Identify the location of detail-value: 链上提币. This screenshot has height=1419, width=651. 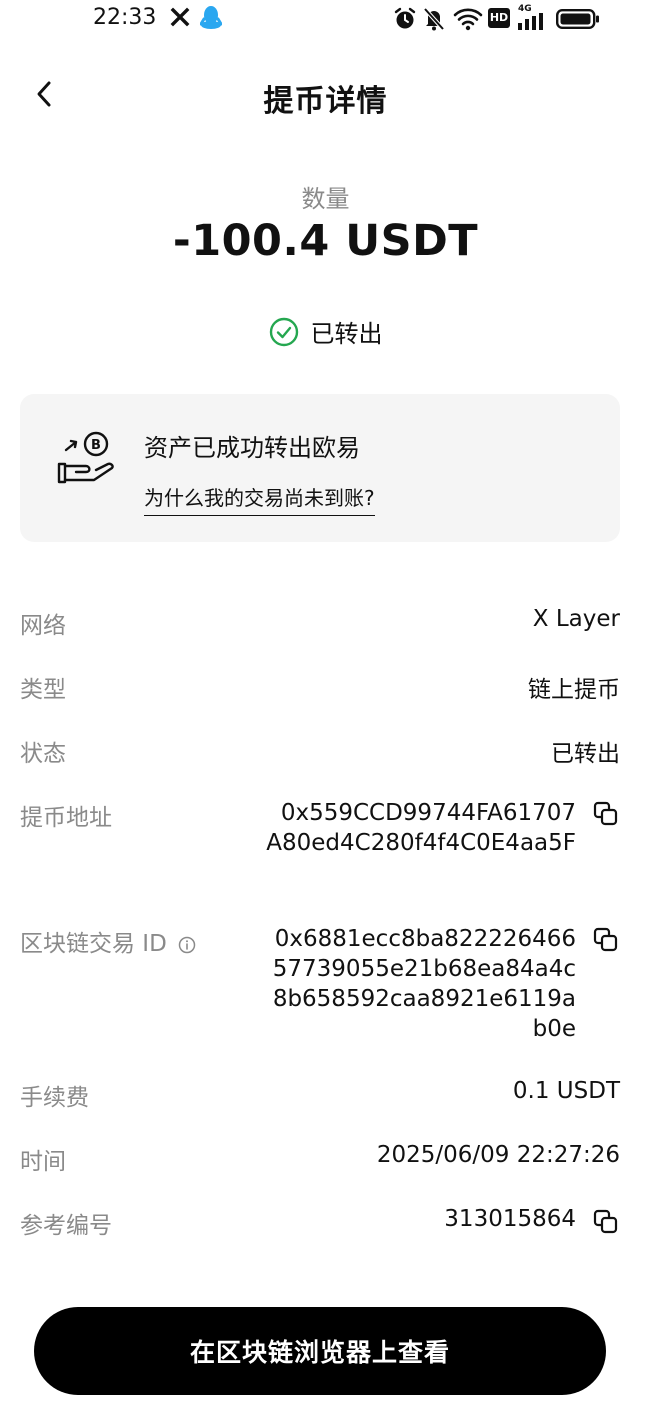
(574, 690).